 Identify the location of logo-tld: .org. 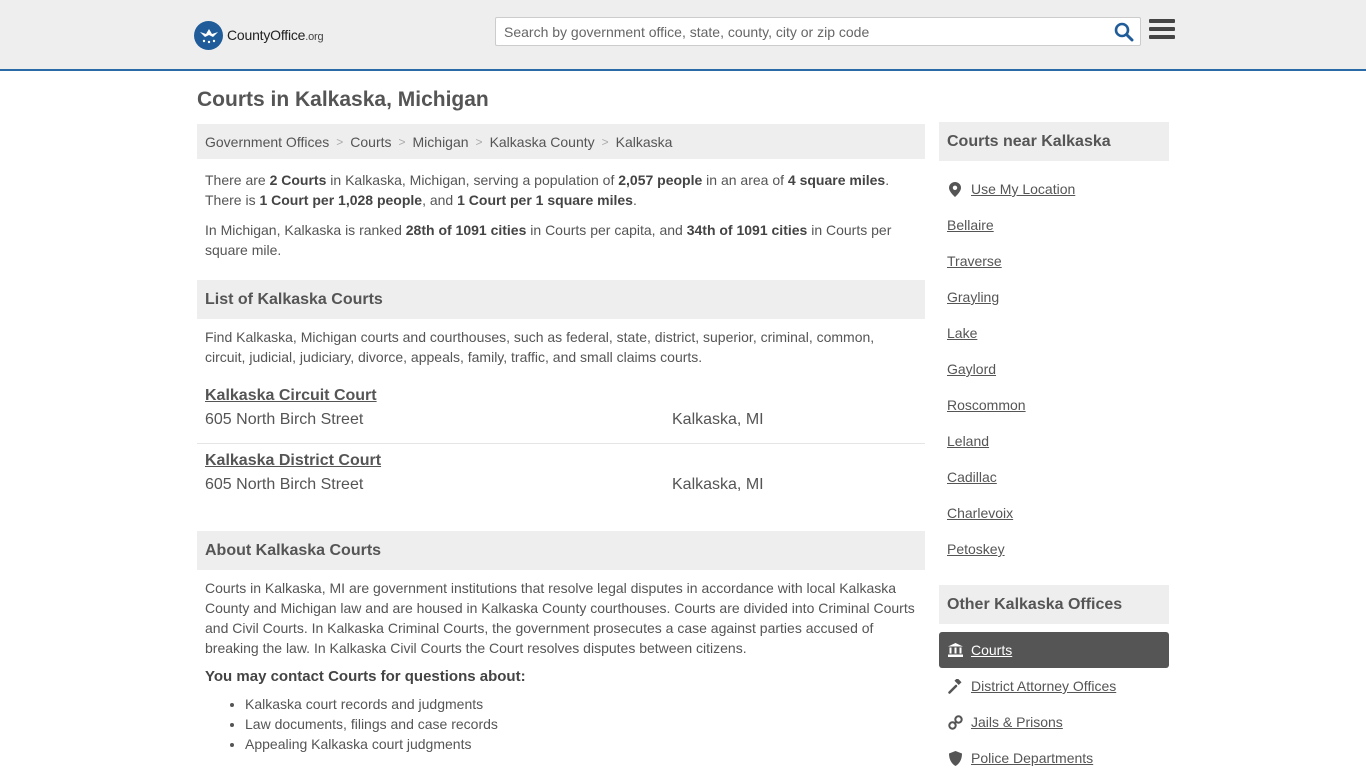
(314, 37).